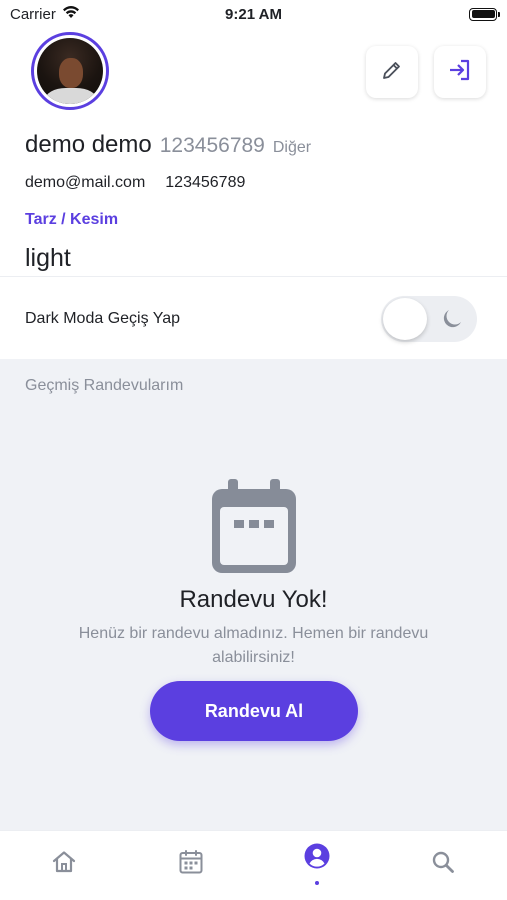  I want to click on avatar-image, so click(70, 71).